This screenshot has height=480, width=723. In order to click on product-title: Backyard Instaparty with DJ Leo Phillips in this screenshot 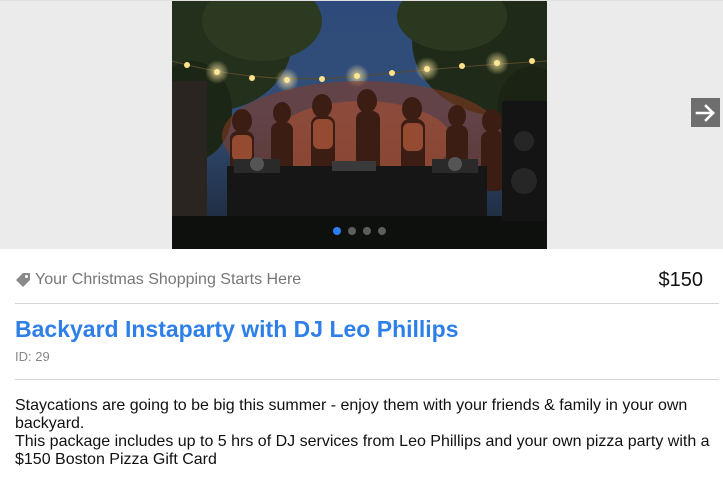, I will do `click(237, 329)`.